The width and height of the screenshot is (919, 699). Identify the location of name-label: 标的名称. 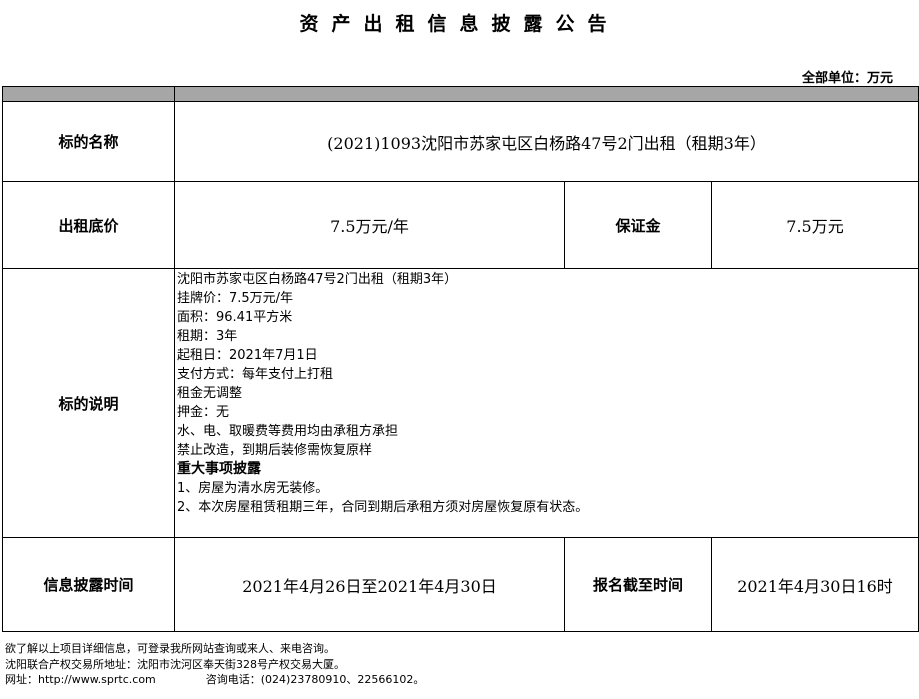
(88, 141).